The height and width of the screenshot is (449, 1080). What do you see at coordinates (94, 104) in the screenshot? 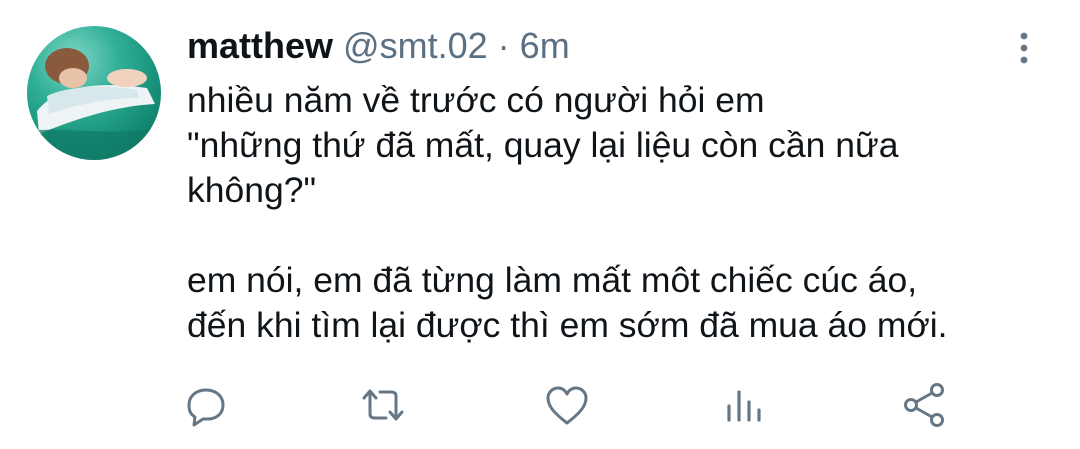
I see `avatar-image` at bounding box center [94, 104].